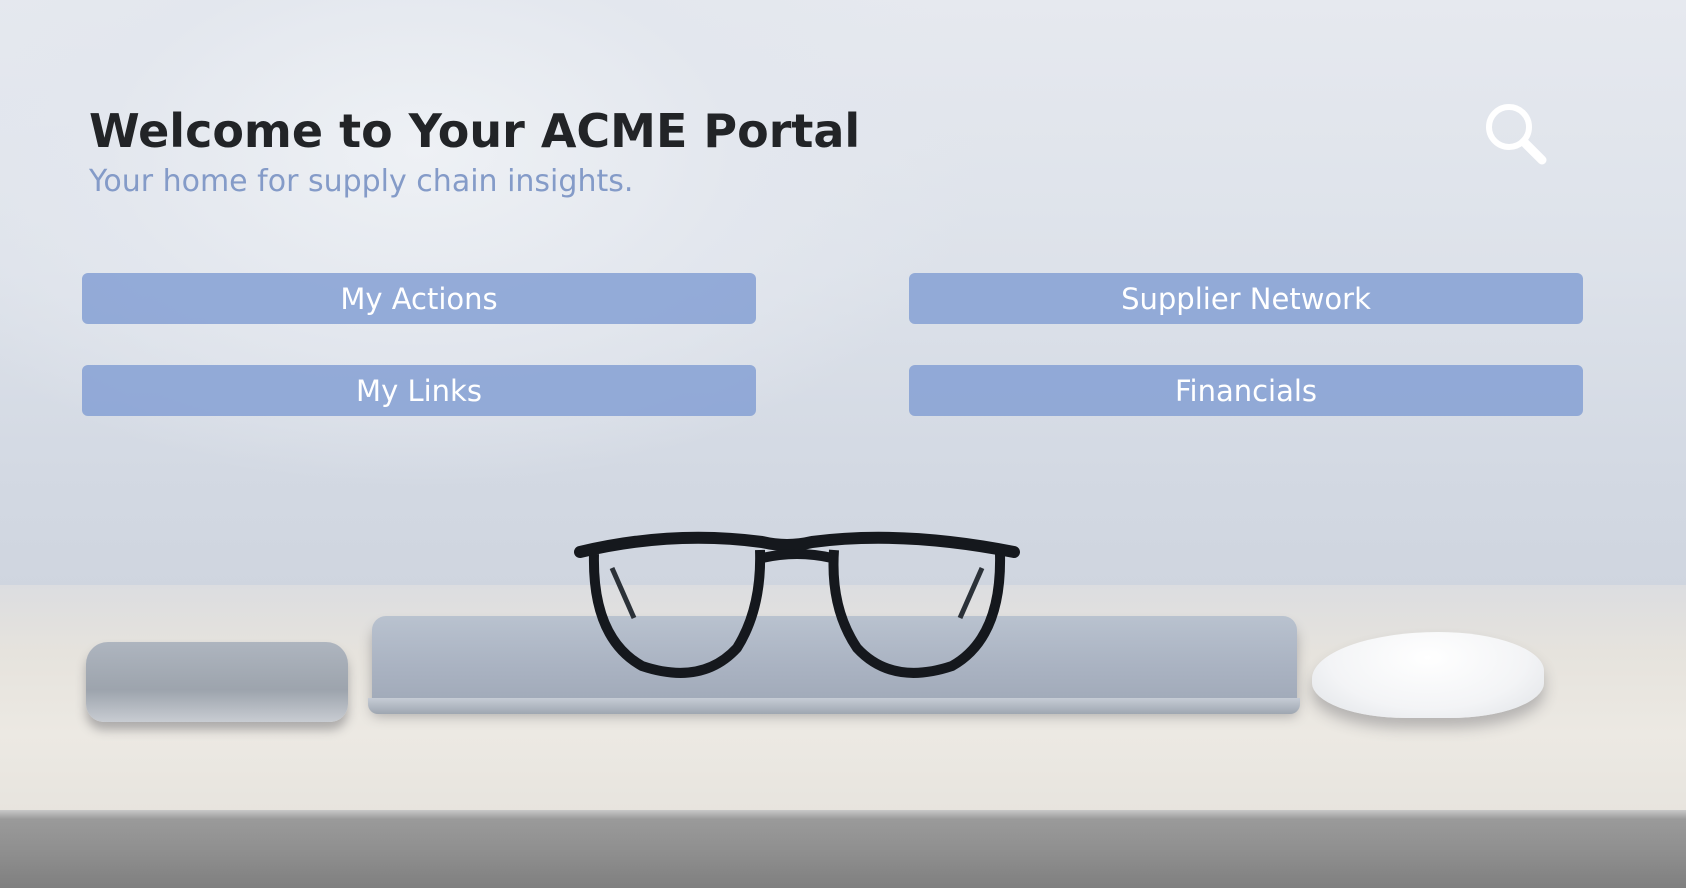  What do you see at coordinates (475, 131) in the screenshot?
I see `page-title: Welcome to Your ACME Portal` at bounding box center [475, 131].